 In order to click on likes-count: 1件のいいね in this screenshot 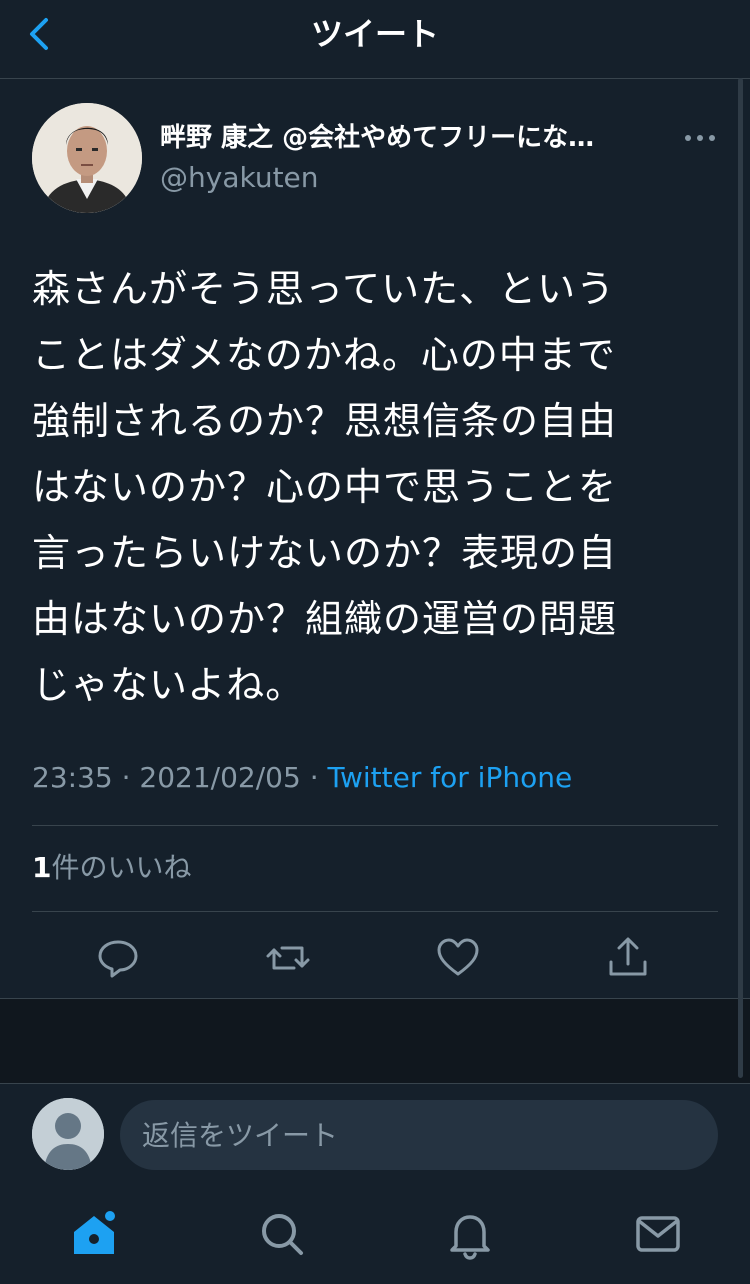, I will do `click(112, 868)`.